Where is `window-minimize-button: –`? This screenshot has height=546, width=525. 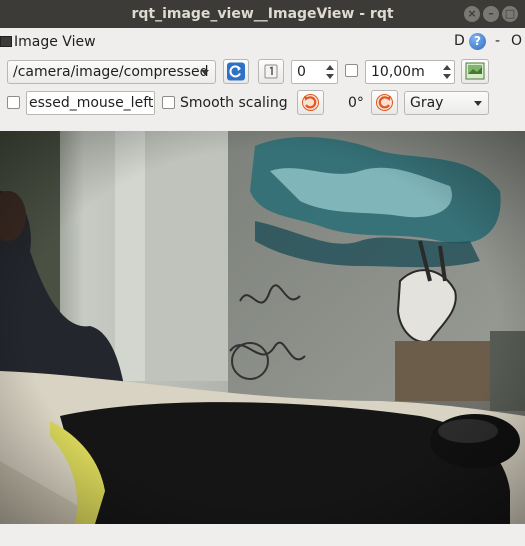
window-minimize-button: – is located at coordinates (491, 14).